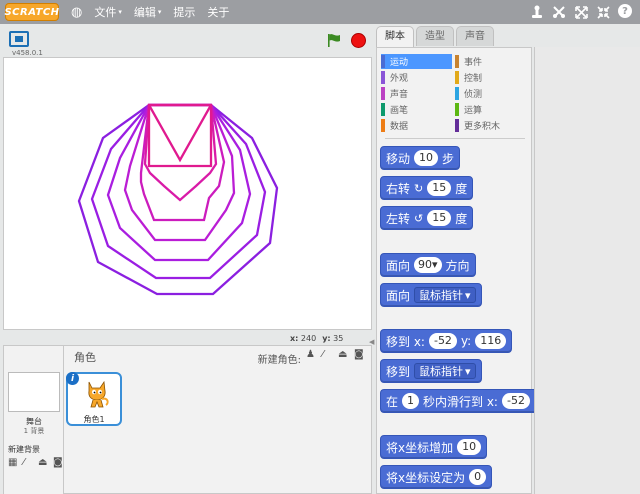 The height and width of the screenshot is (494, 640). I want to click on category-events: 事件, so click(490, 61).